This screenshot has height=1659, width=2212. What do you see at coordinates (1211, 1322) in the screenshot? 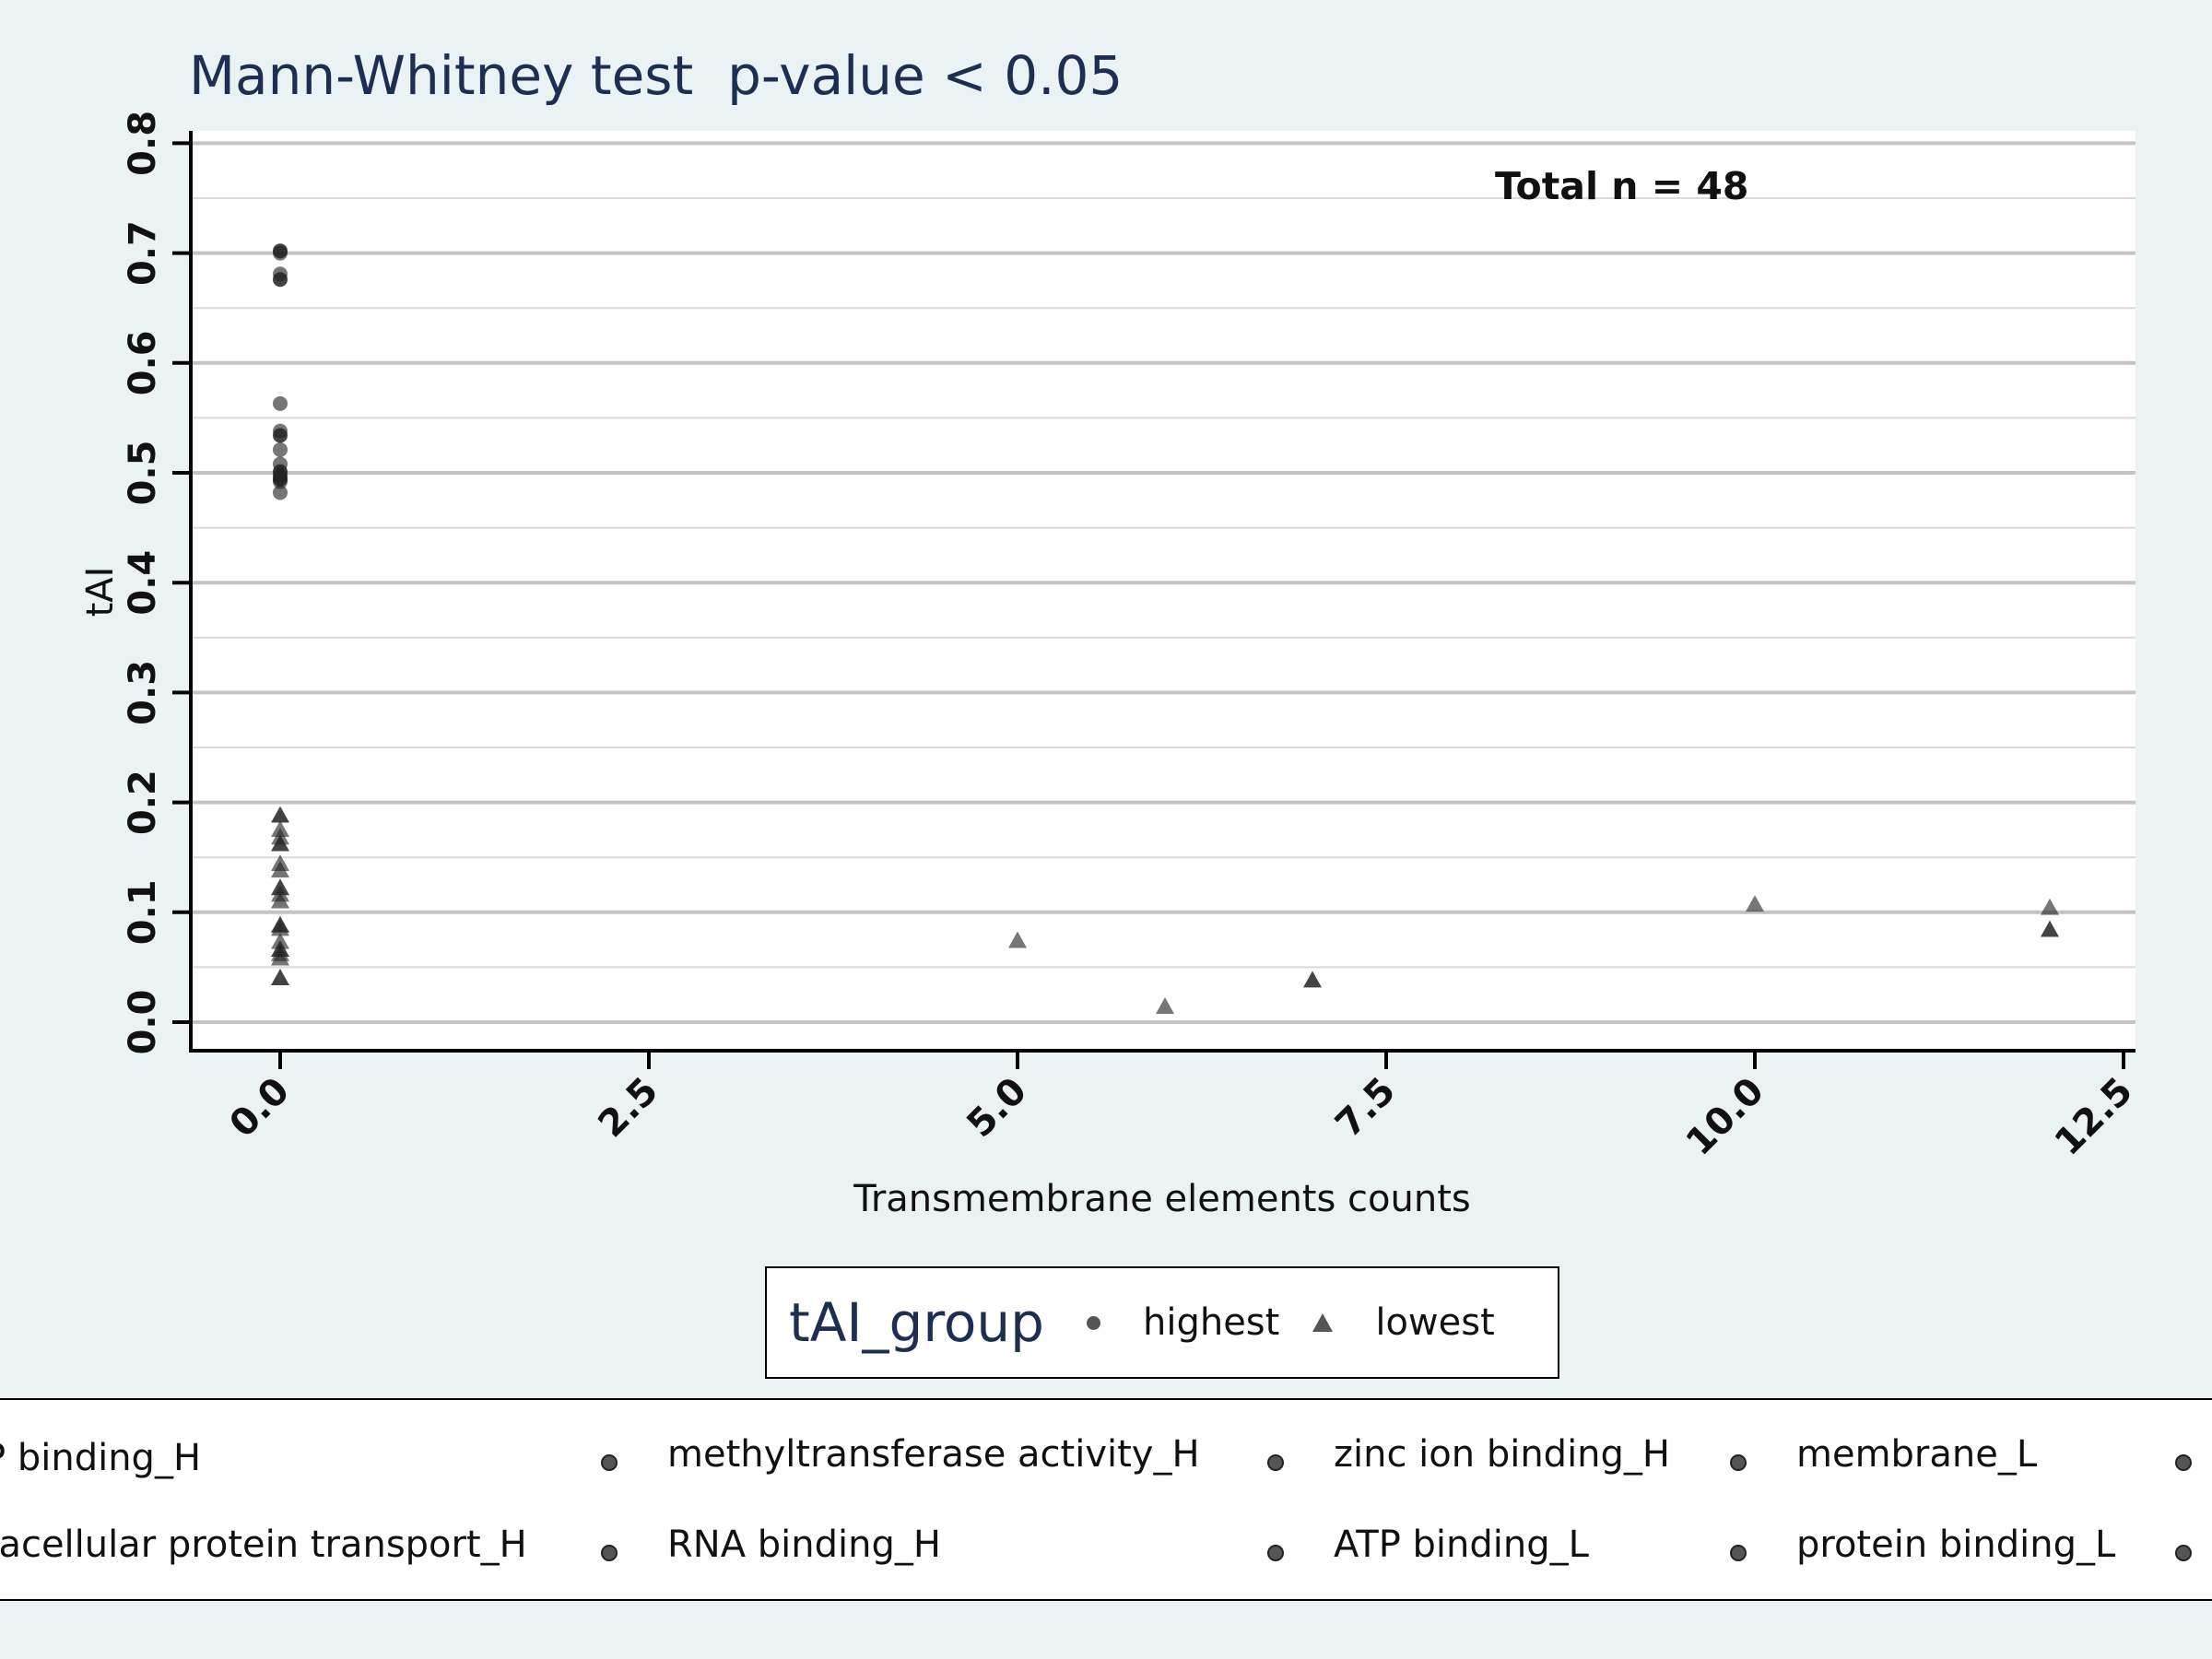
I see `legend-label-highest: highest` at bounding box center [1211, 1322].